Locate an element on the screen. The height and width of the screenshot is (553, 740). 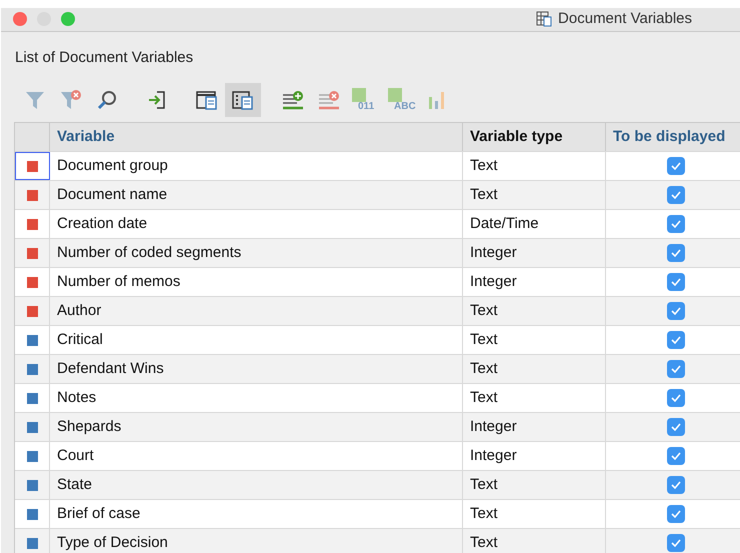
variable-name: Creation date is located at coordinates (102, 224).